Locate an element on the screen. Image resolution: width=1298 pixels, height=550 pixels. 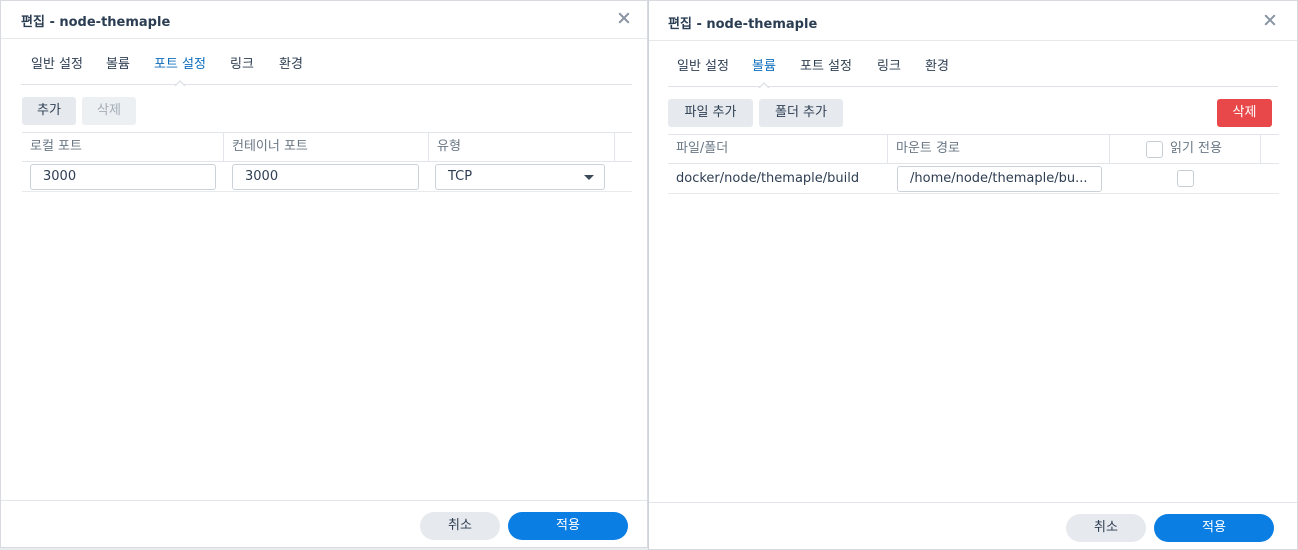
column-local-port: 로컬 포트 is located at coordinates (123, 147).